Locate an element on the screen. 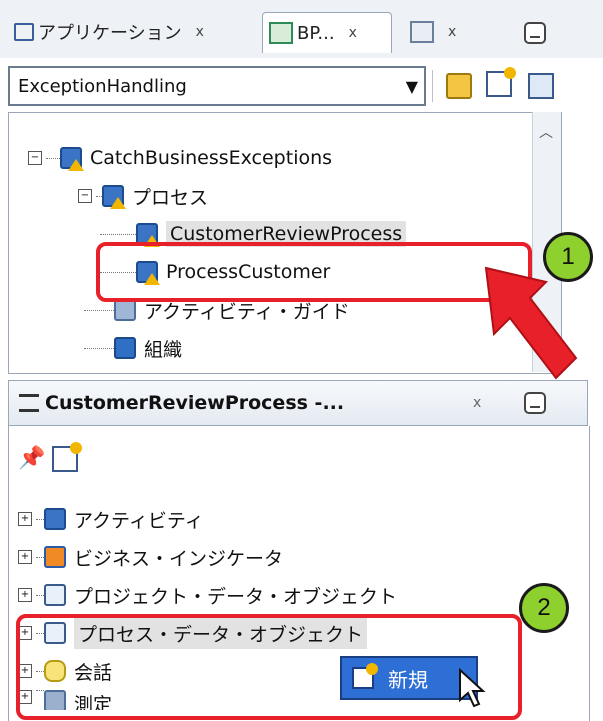  business-indicator-icon is located at coordinates (55, 557).